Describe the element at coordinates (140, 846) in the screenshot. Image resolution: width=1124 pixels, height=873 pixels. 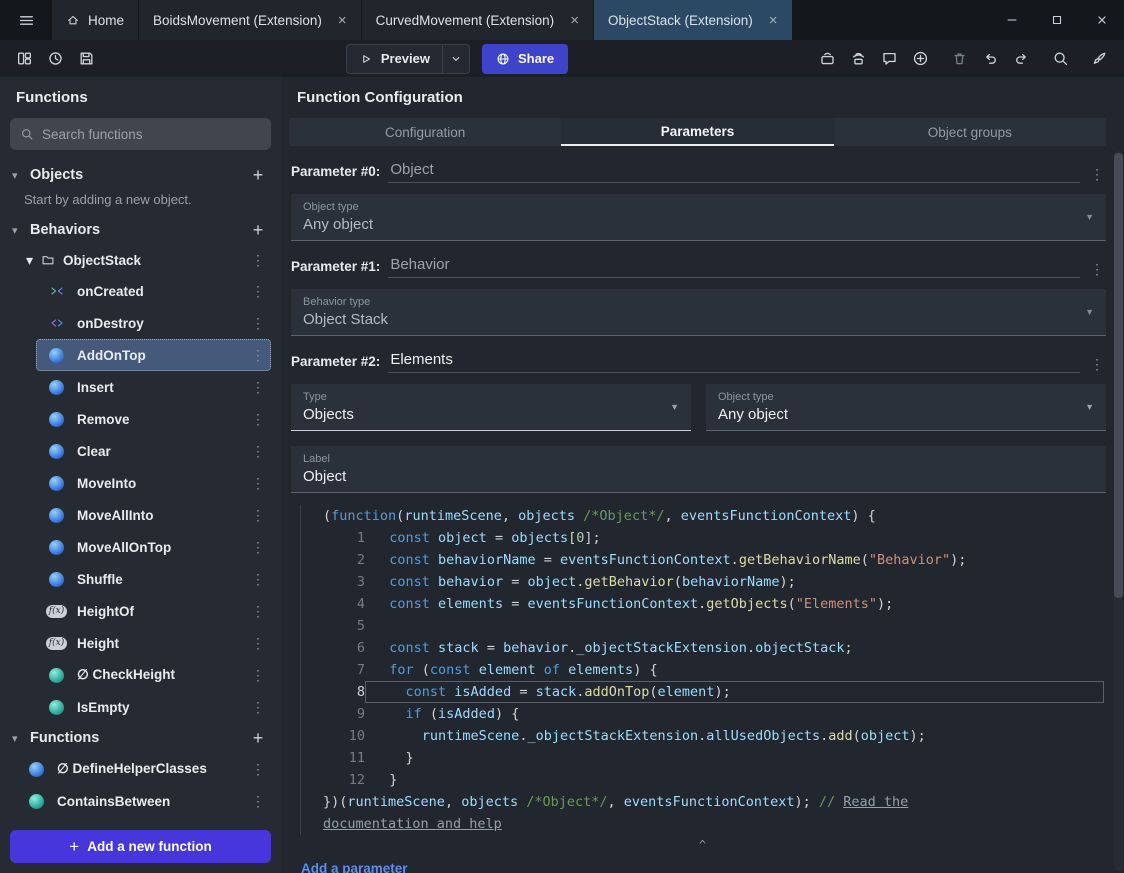
I see `add-new-function-button: + Add a new function` at that location.